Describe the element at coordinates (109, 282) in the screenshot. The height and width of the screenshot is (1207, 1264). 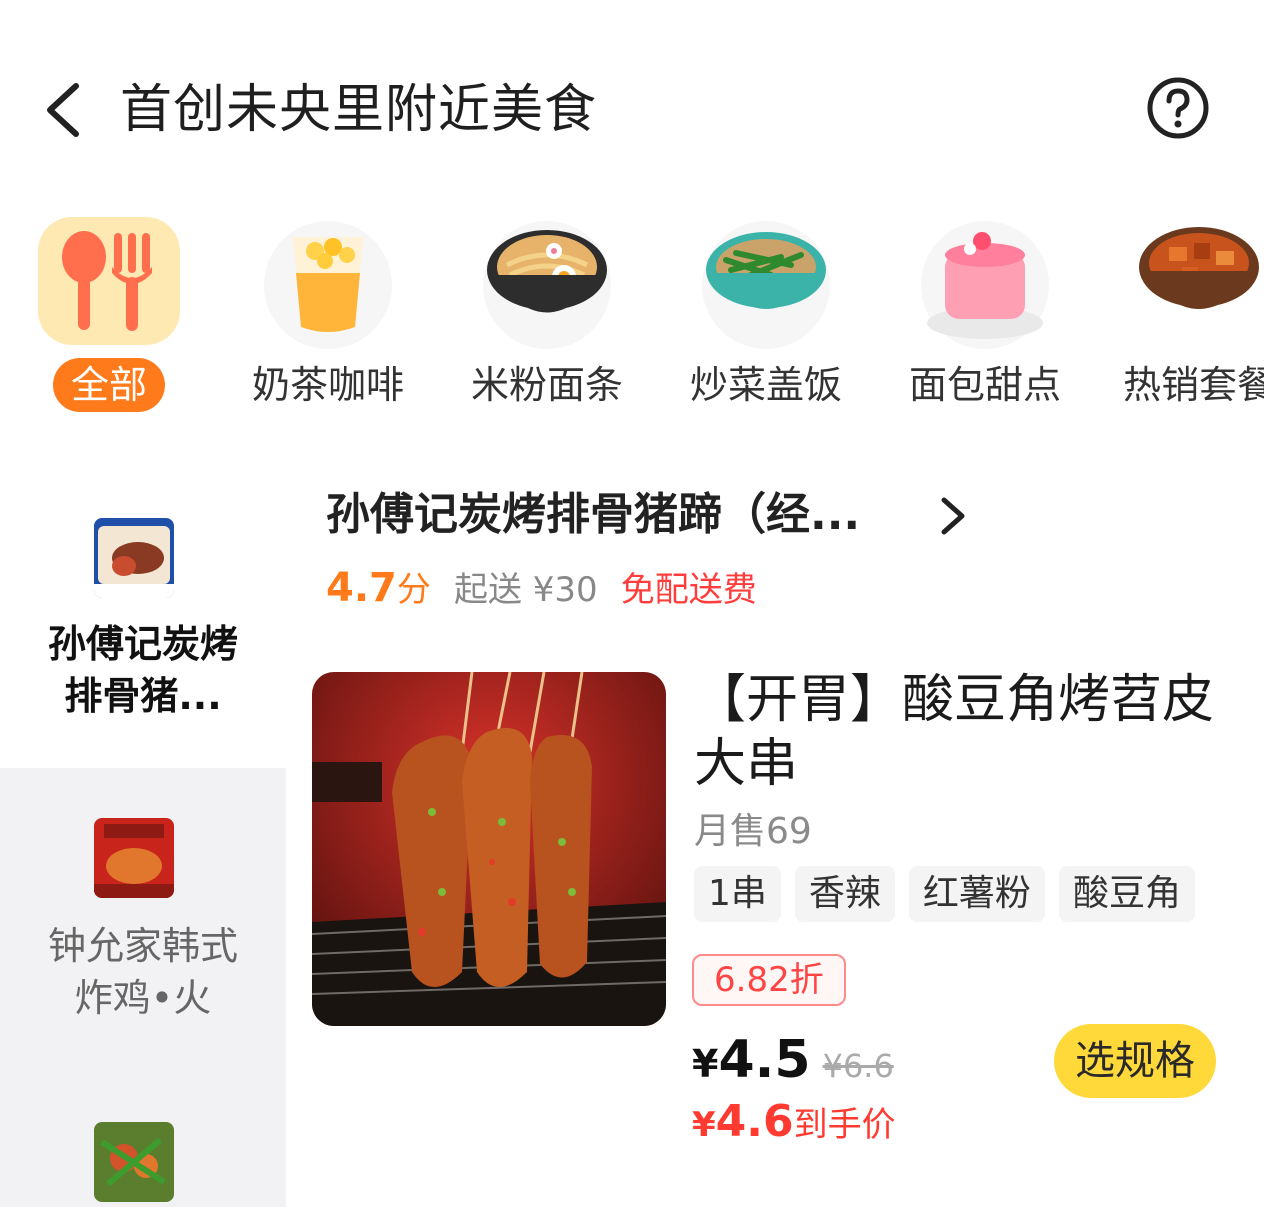
I see `utensils-icon` at that location.